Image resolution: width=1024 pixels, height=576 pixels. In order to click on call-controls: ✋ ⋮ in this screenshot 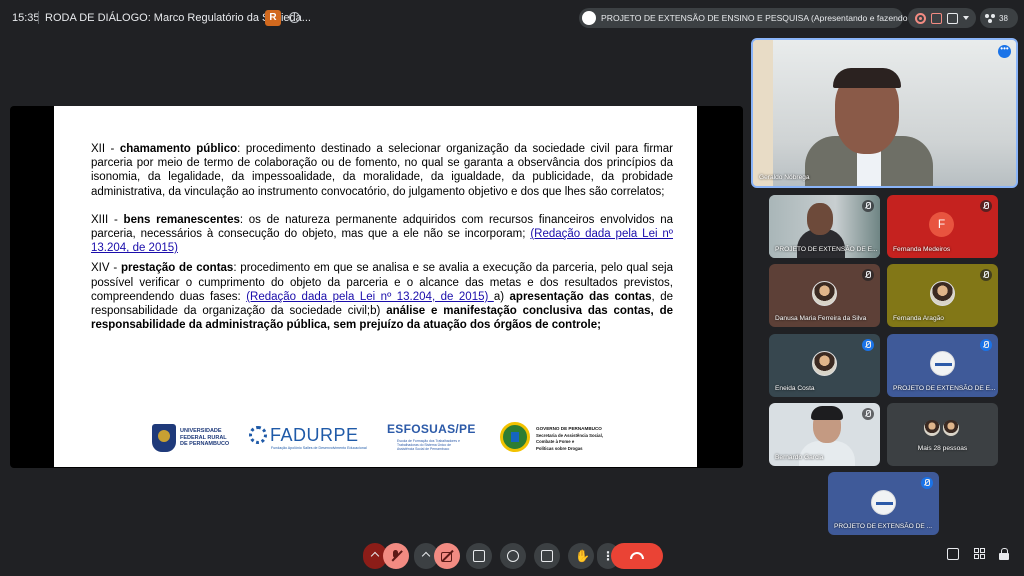, I will do `click(512, 555)`.